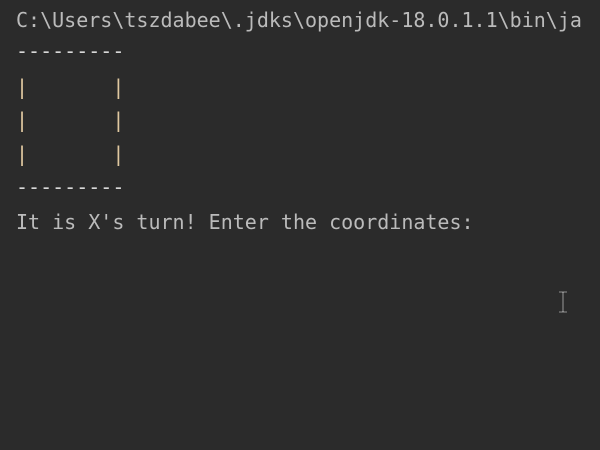 Image resolution: width=600 pixels, height=450 pixels. I want to click on text-cursor-icon, so click(563, 302).